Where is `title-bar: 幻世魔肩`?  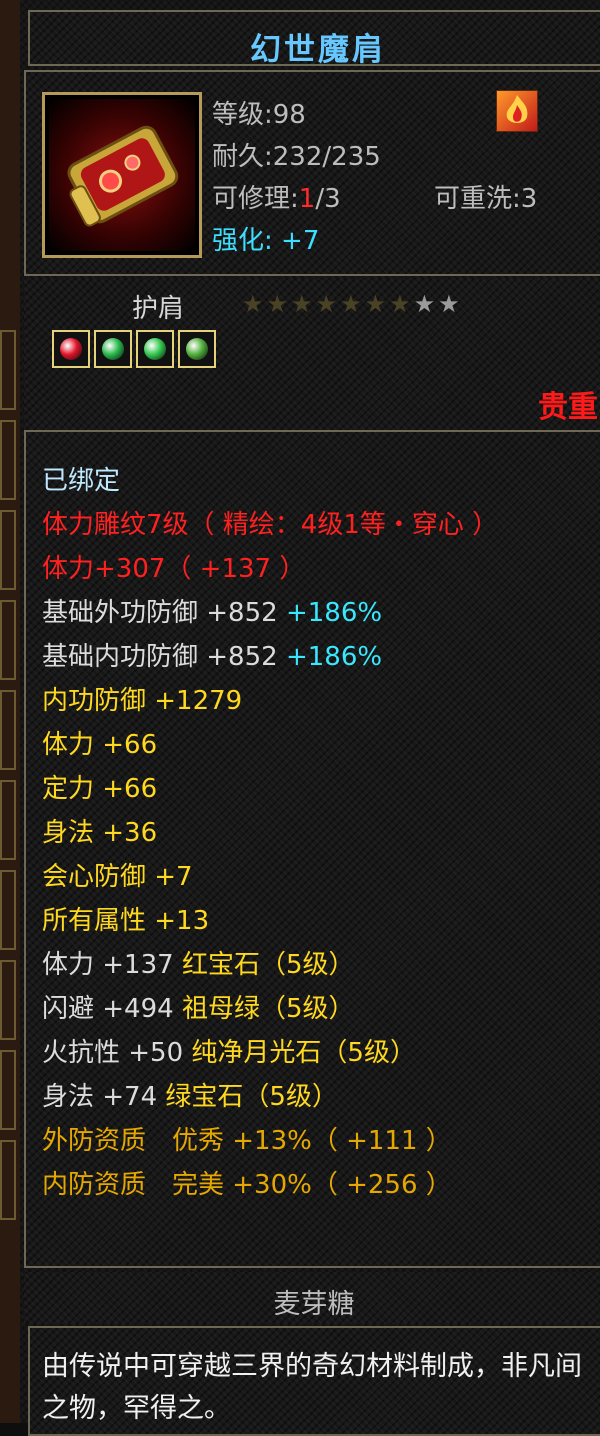 title-bar: 幻世魔肩 is located at coordinates (314, 39).